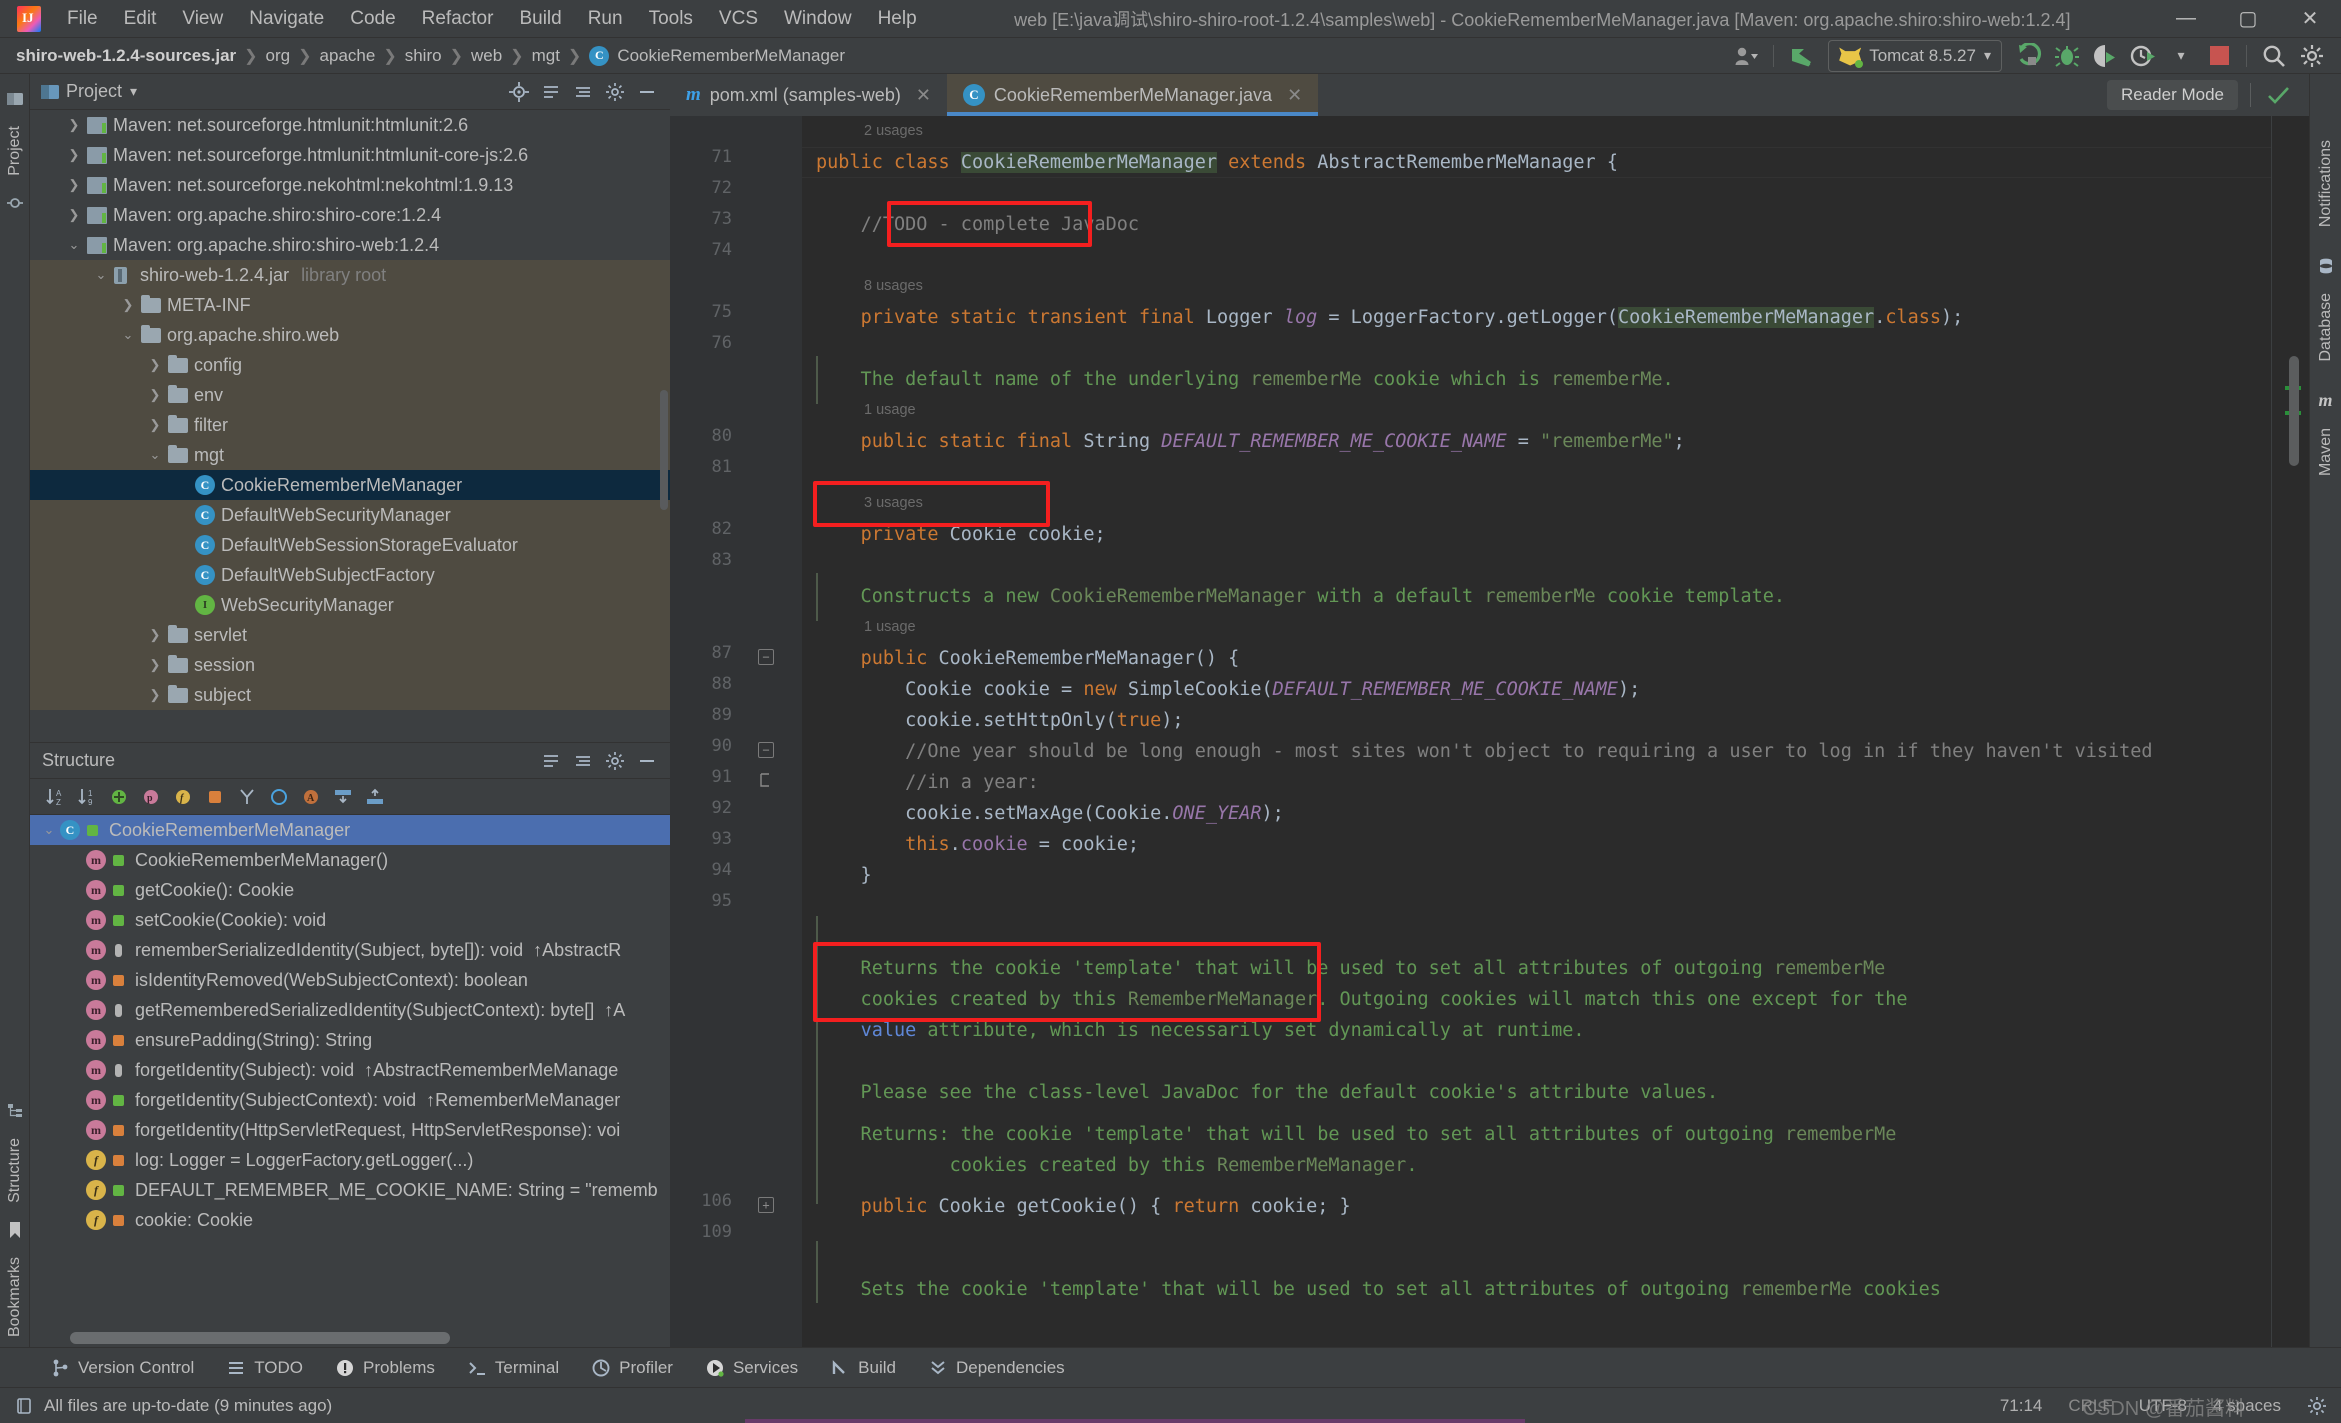 The width and height of the screenshot is (2341, 1423). Describe the element at coordinates (486, 56) in the screenshot. I see `breadcrumb-item-4: web` at that location.